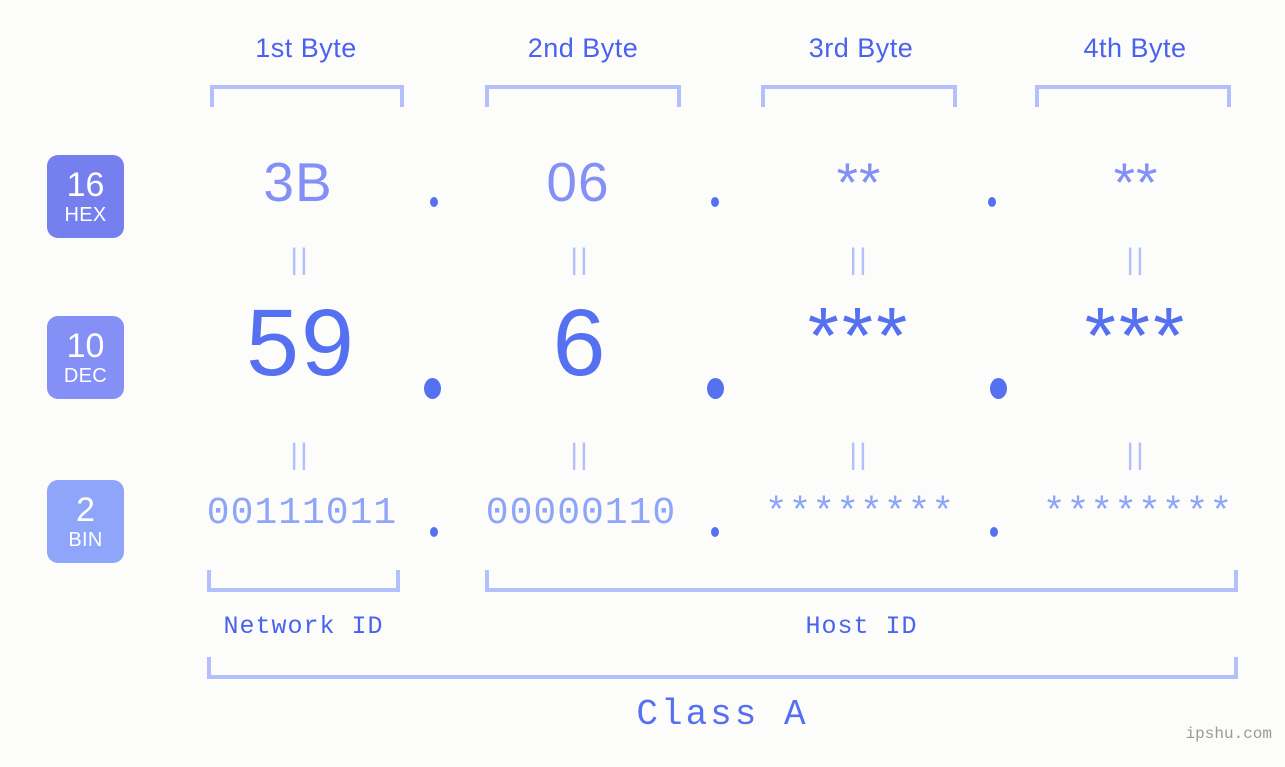 This screenshot has width=1285, height=767. I want to click on base-badge-hex-number: 16, so click(85, 185).